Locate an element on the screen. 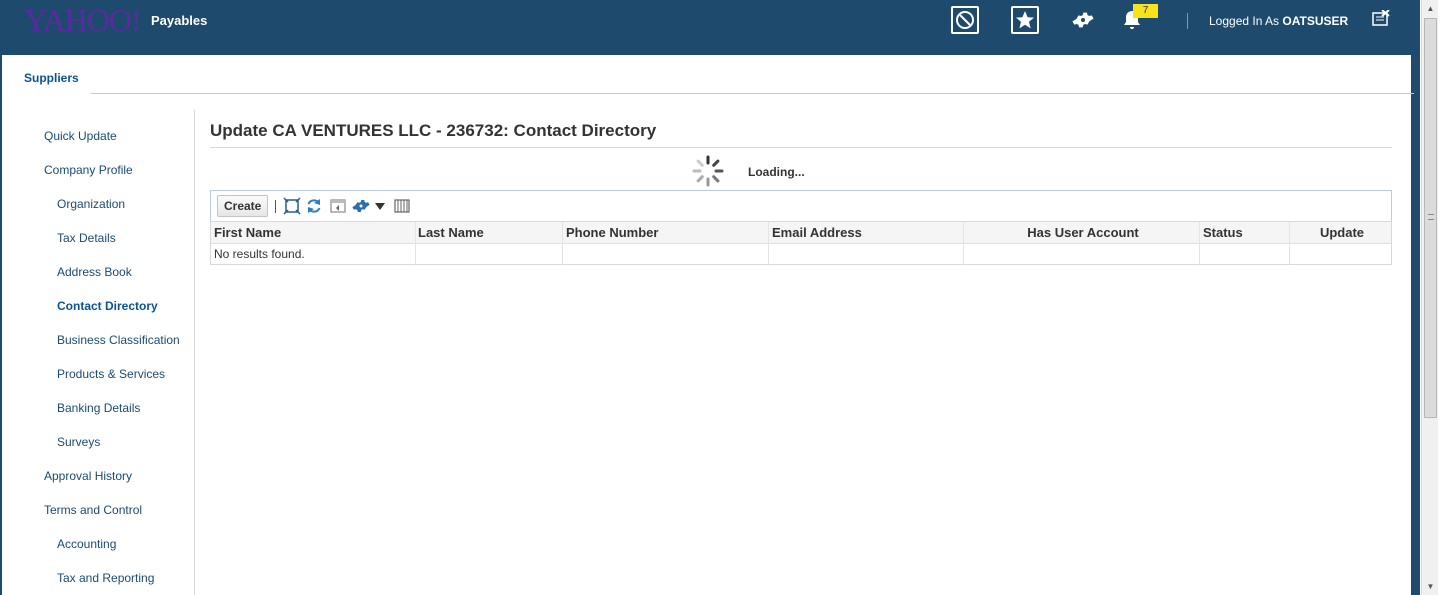 The width and height of the screenshot is (1440, 595). settings-icon is located at coordinates (361, 206).